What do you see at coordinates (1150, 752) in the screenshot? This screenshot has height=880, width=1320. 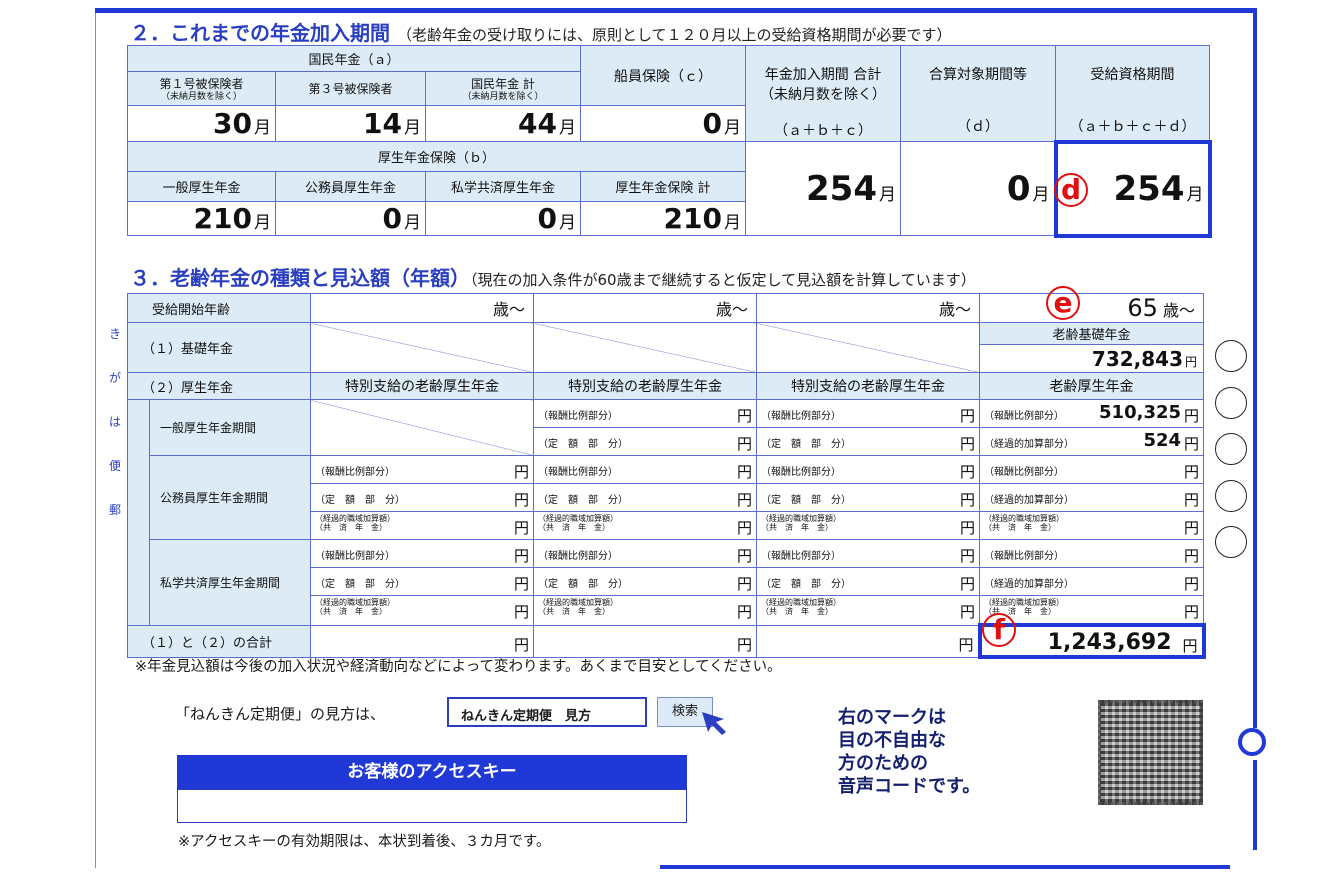 I see `voice-code-image` at bounding box center [1150, 752].